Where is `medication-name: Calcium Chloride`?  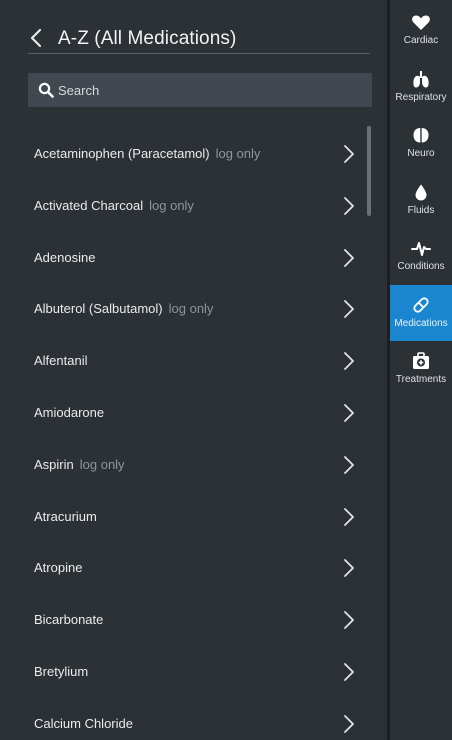
medication-name: Calcium Chloride is located at coordinates (83, 723).